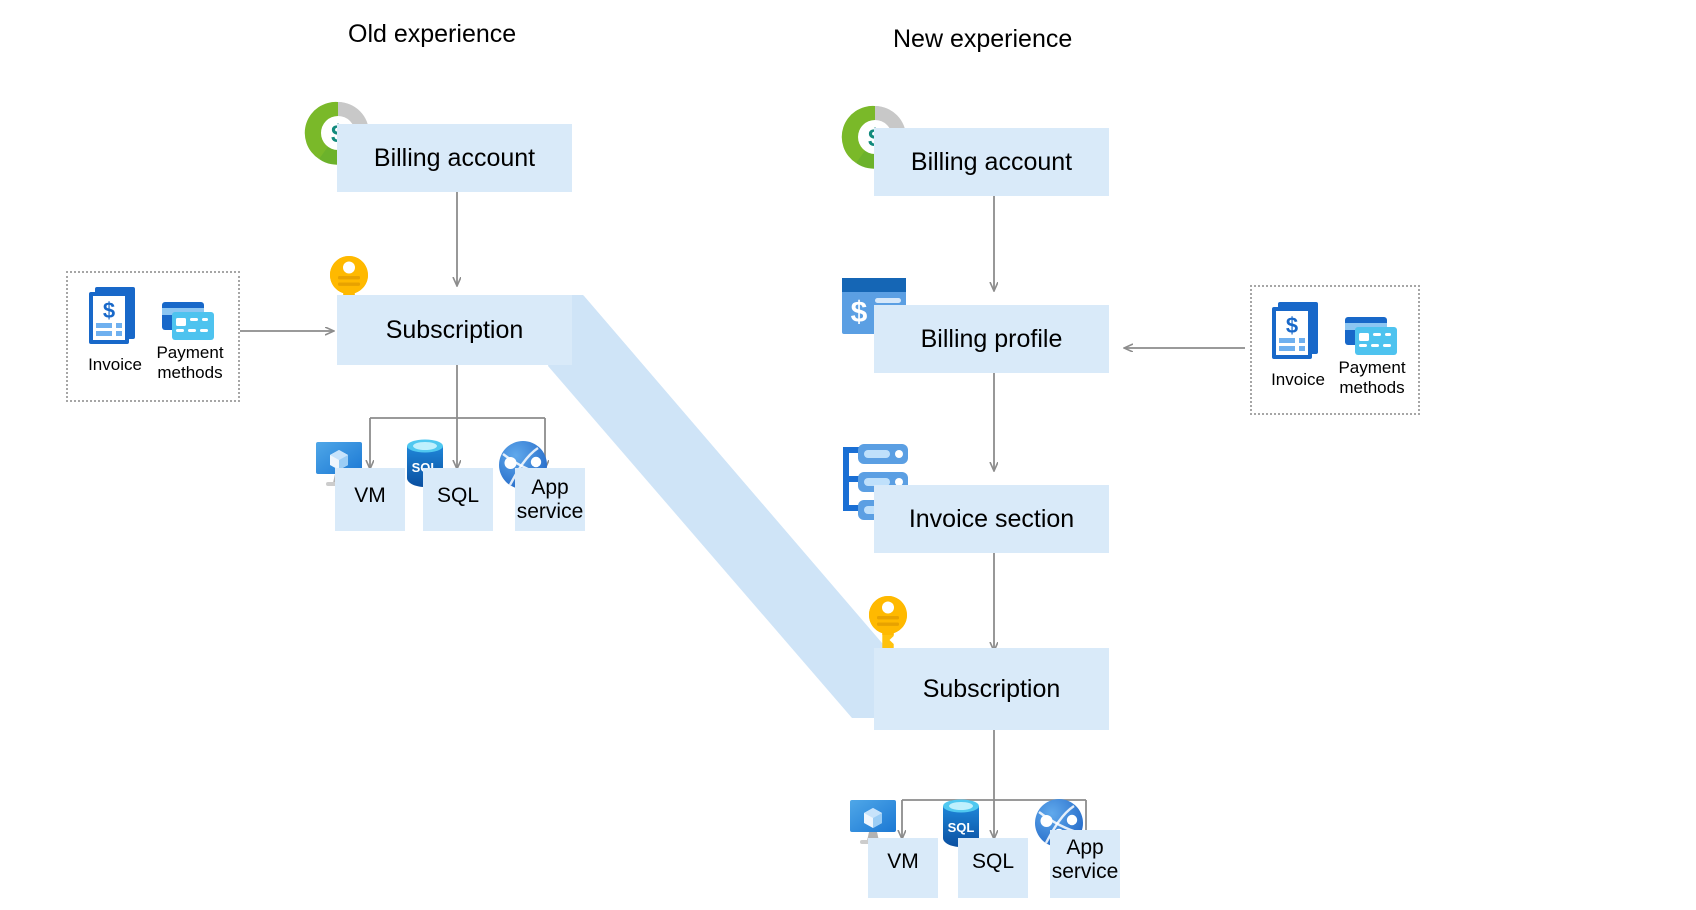  I want to click on node-right-resource-vm-label: VM, so click(903, 861).